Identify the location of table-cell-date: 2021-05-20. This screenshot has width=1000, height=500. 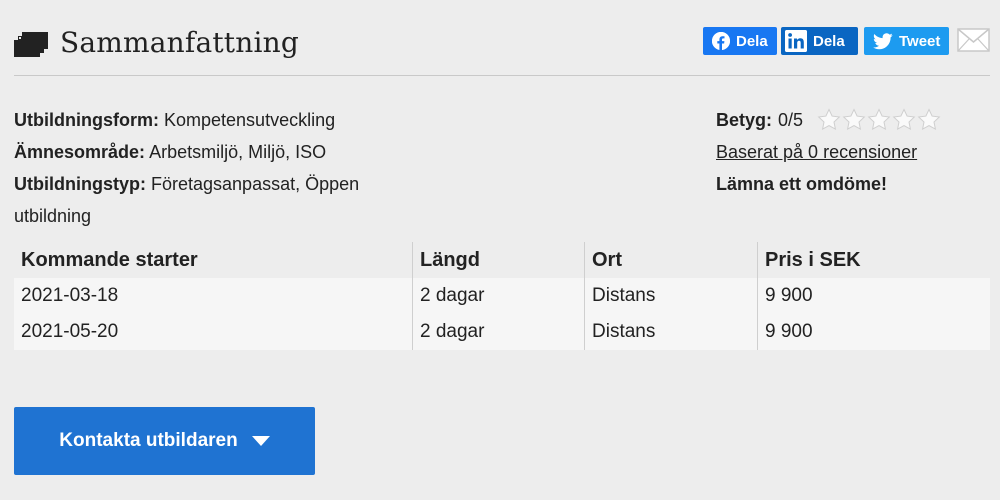
(213, 332).